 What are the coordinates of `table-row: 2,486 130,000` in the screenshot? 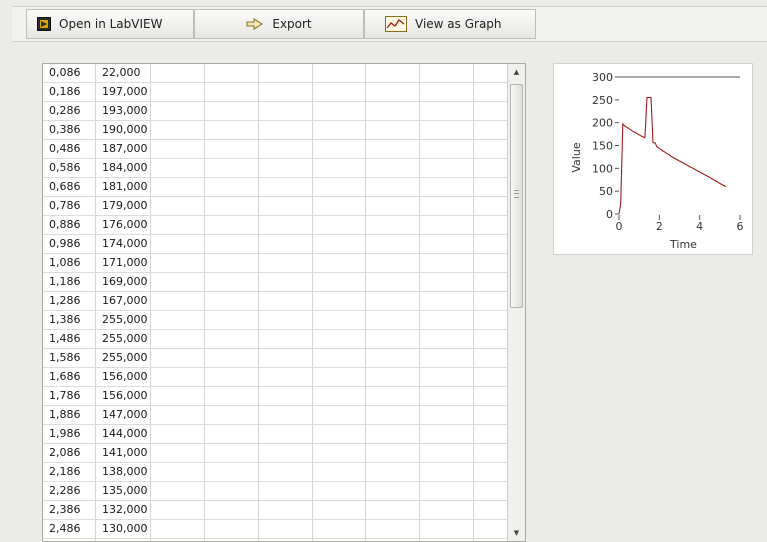 It's located at (284, 529).